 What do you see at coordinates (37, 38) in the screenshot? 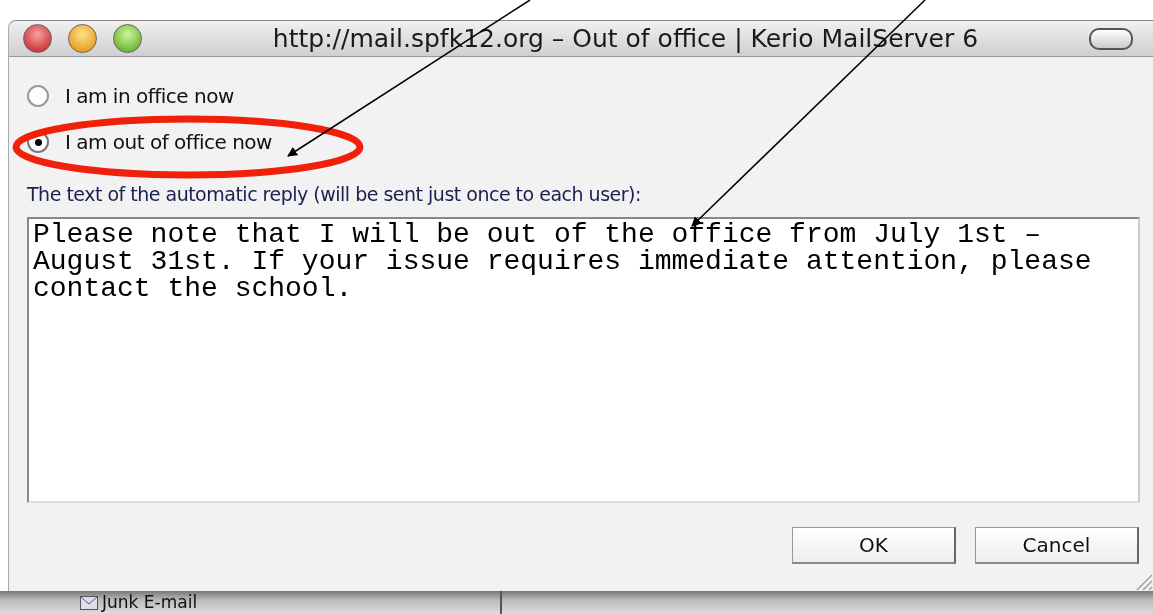
I see `close-button` at bounding box center [37, 38].